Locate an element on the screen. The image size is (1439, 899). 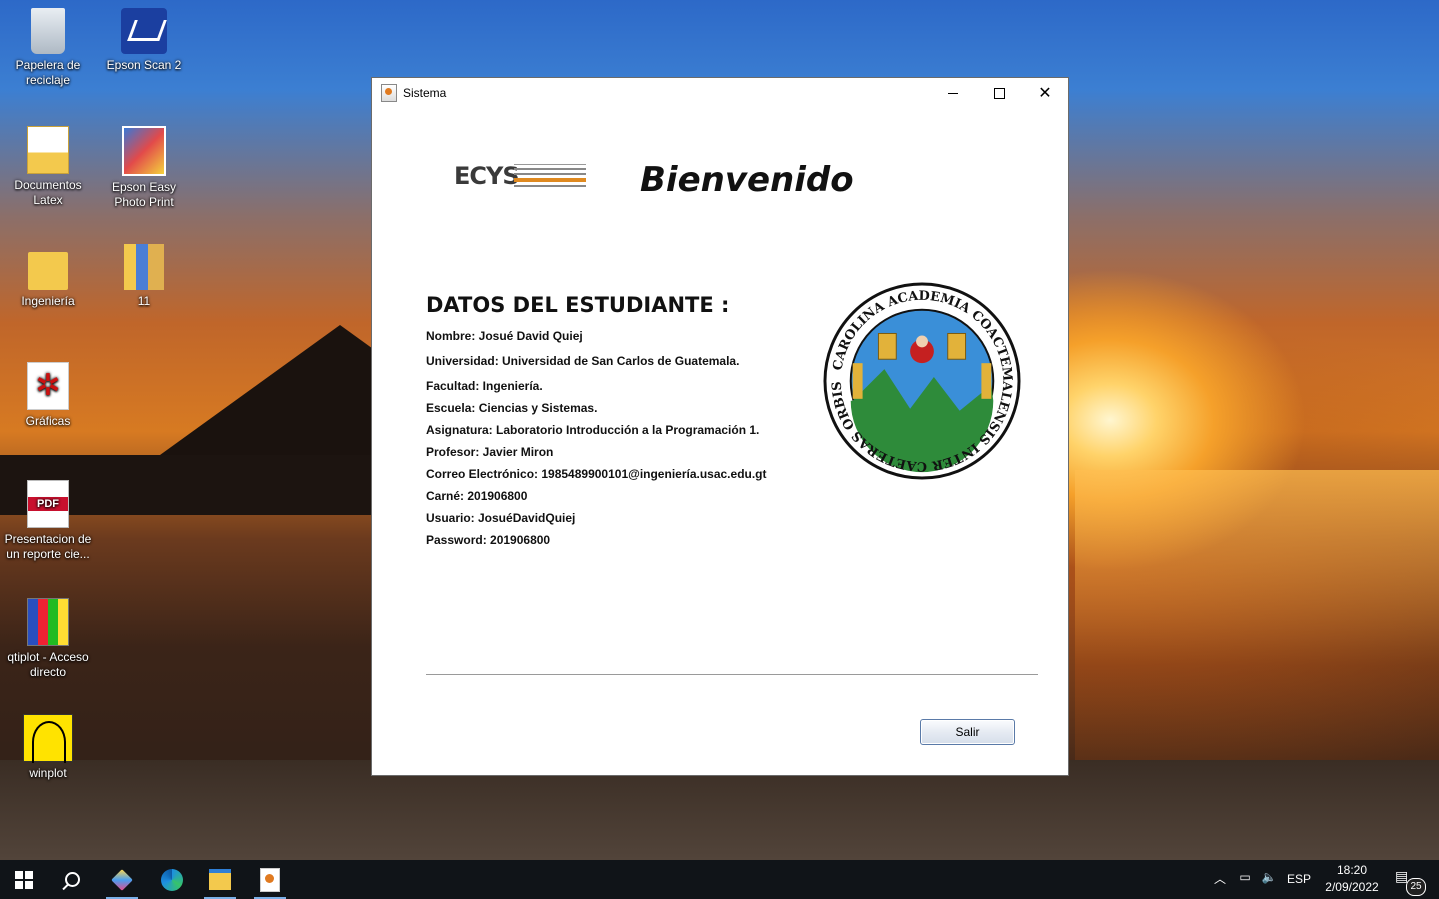
desktop-icon-recycle-bin: Papelera de reciclaje is located at coordinates (48, 48).